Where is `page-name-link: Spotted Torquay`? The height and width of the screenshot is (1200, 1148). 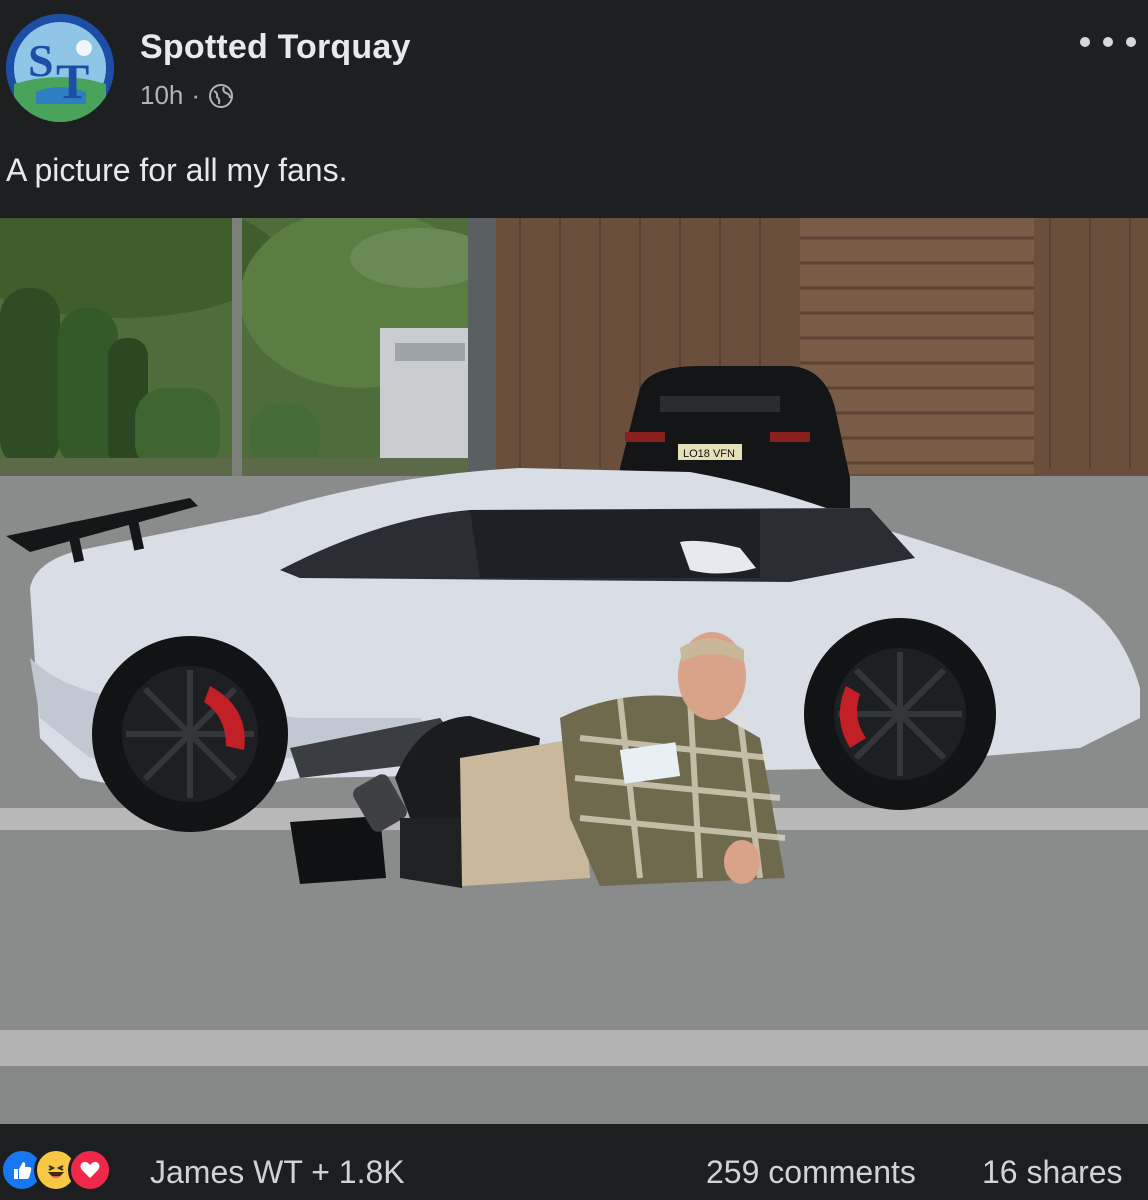
page-name-link: Spotted Torquay is located at coordinates (275, 47).